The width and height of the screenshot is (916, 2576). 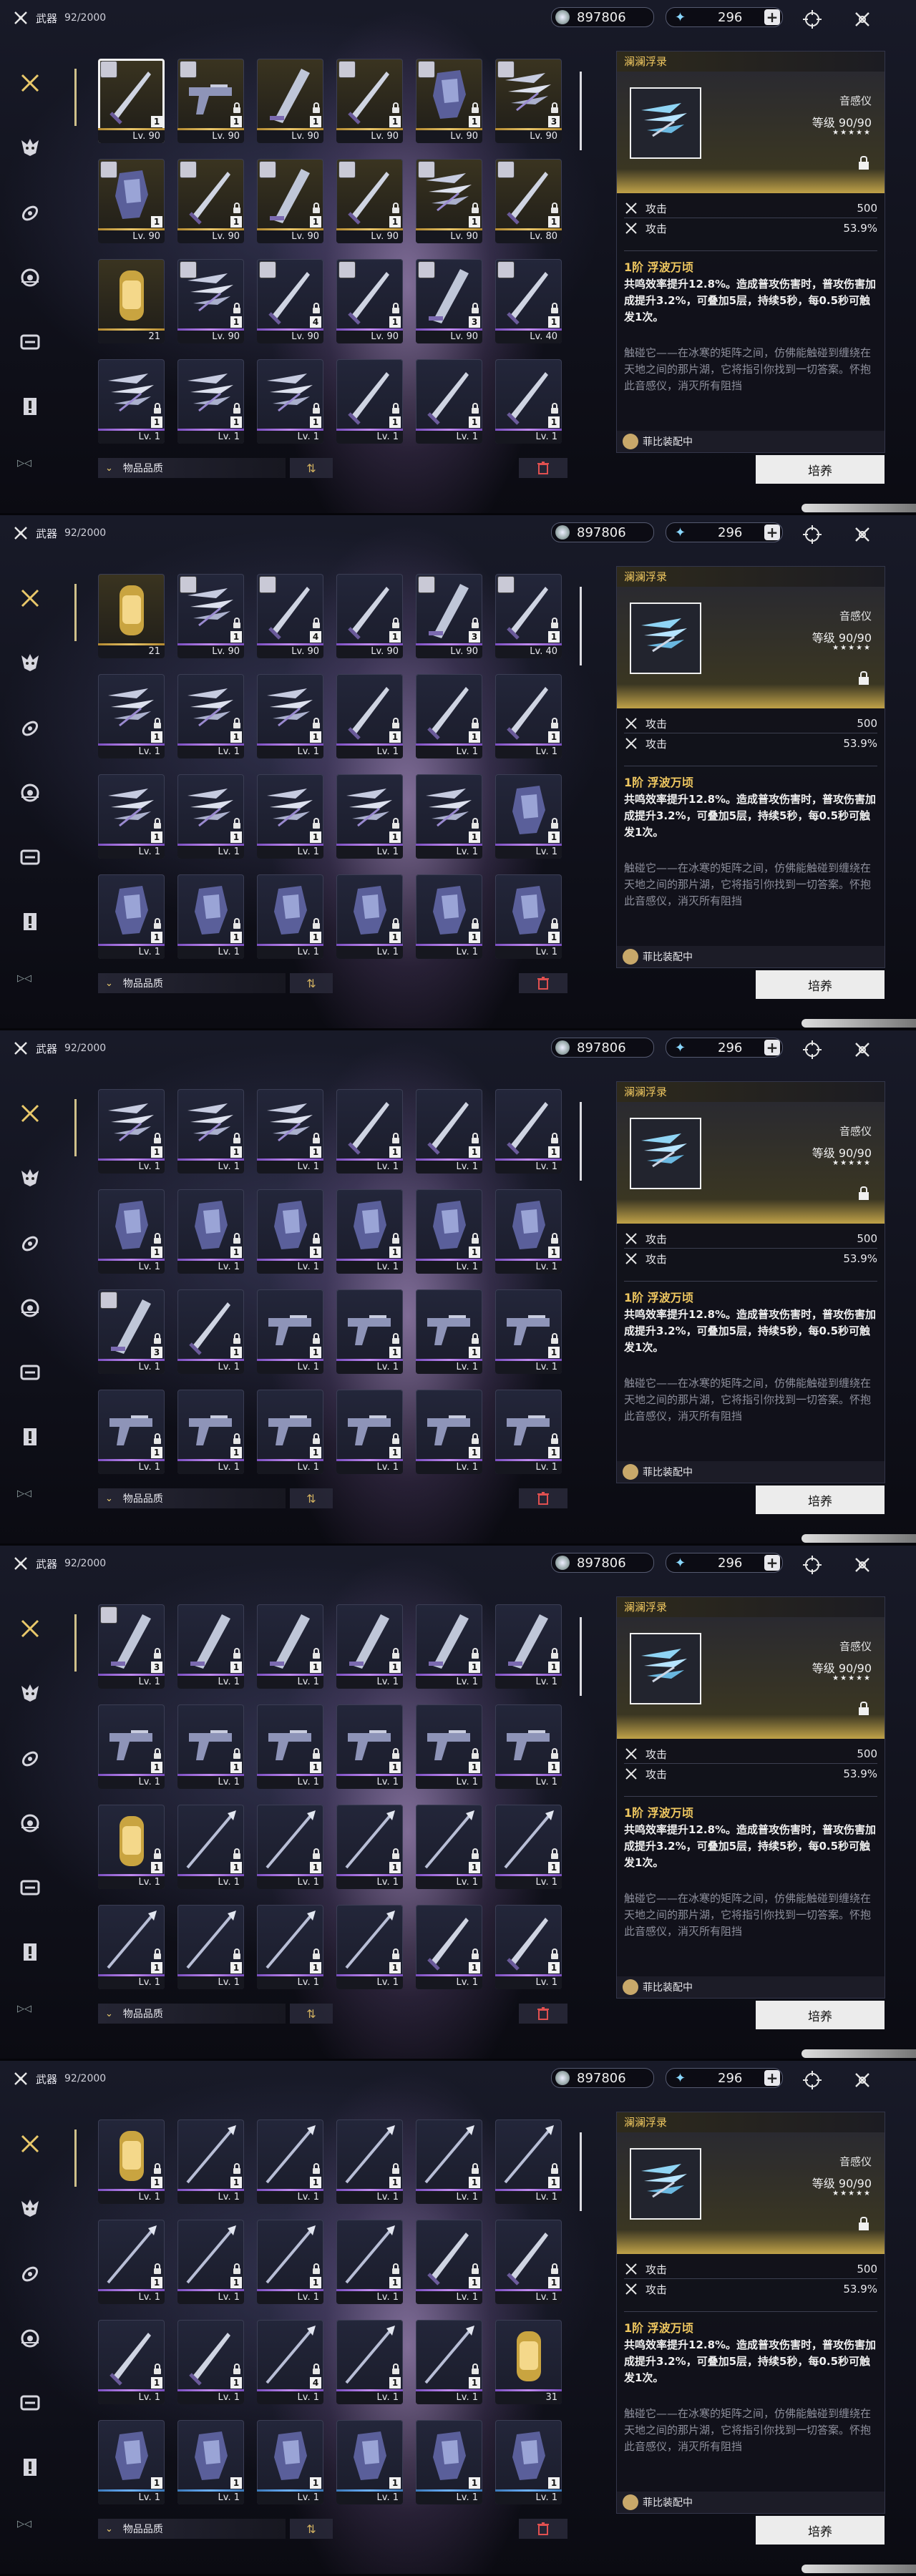 I want to click on weapon-slot: 3 Lv. 1, so click(x=131, y=1646).